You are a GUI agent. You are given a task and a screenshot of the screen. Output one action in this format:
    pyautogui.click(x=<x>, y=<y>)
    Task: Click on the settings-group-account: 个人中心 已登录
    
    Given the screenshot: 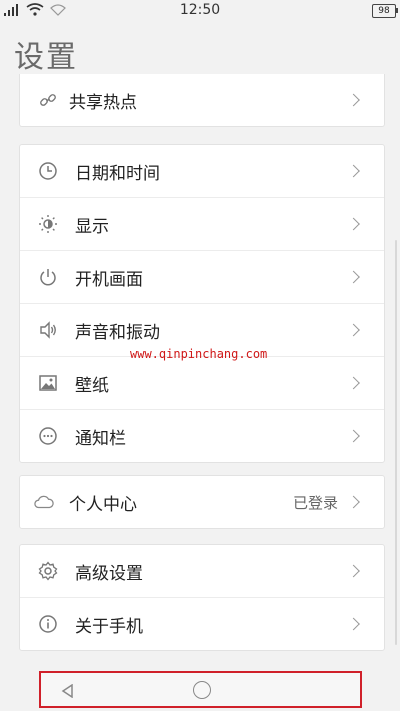 What is the action you would take?
    pyautogui.click(x=202, y=502)
    